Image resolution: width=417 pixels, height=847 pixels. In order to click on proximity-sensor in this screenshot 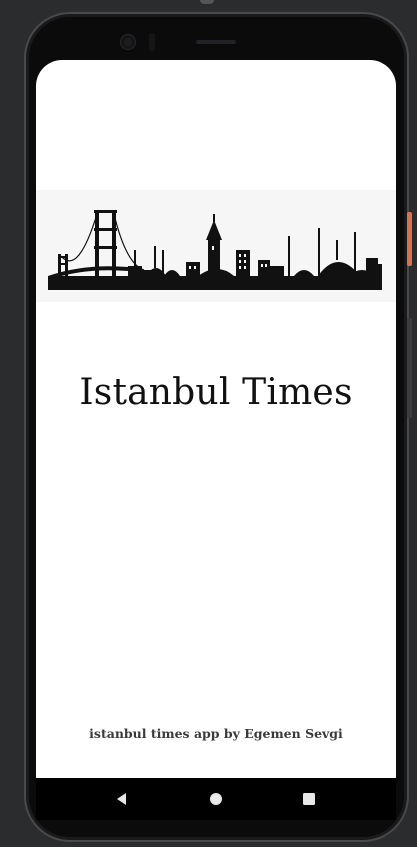, I will do `click(152, 42)`.